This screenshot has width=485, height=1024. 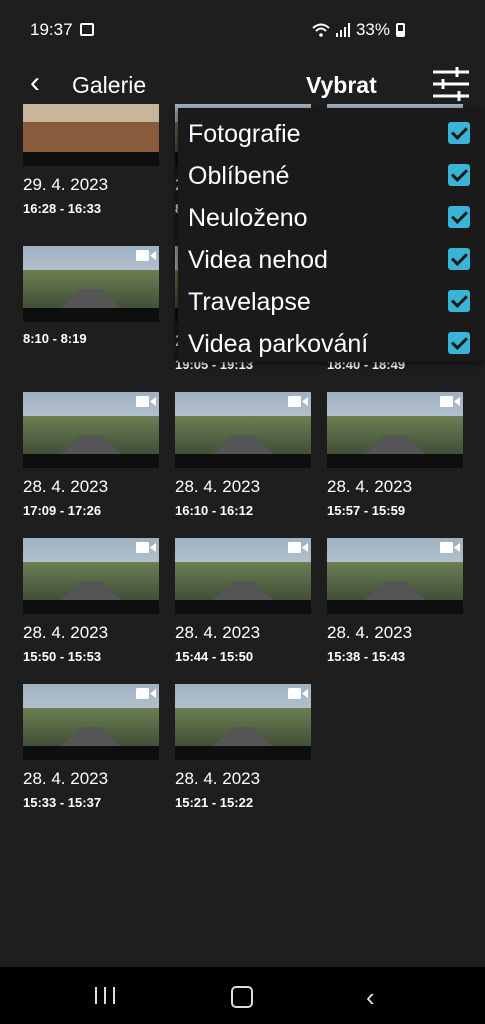 What do you see at coordinates (248, 218) in the screenshot?
I see `filter-option-label: Neuloženo` at bounding box center [248, 218].